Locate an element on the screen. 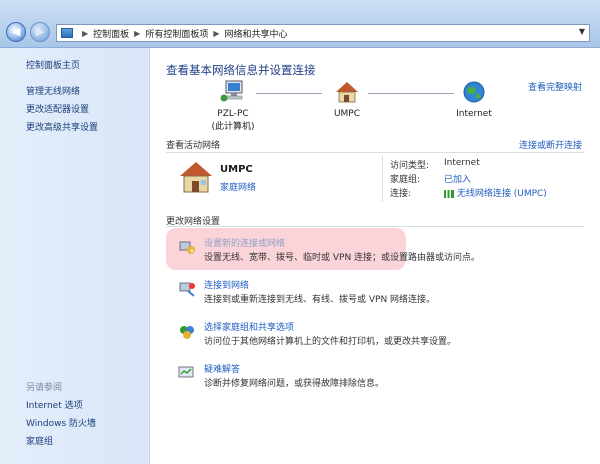 Image resolution: width=600 pixels, height=464 pixels. forward-button: ▶ is located at coordinates (40, 32).